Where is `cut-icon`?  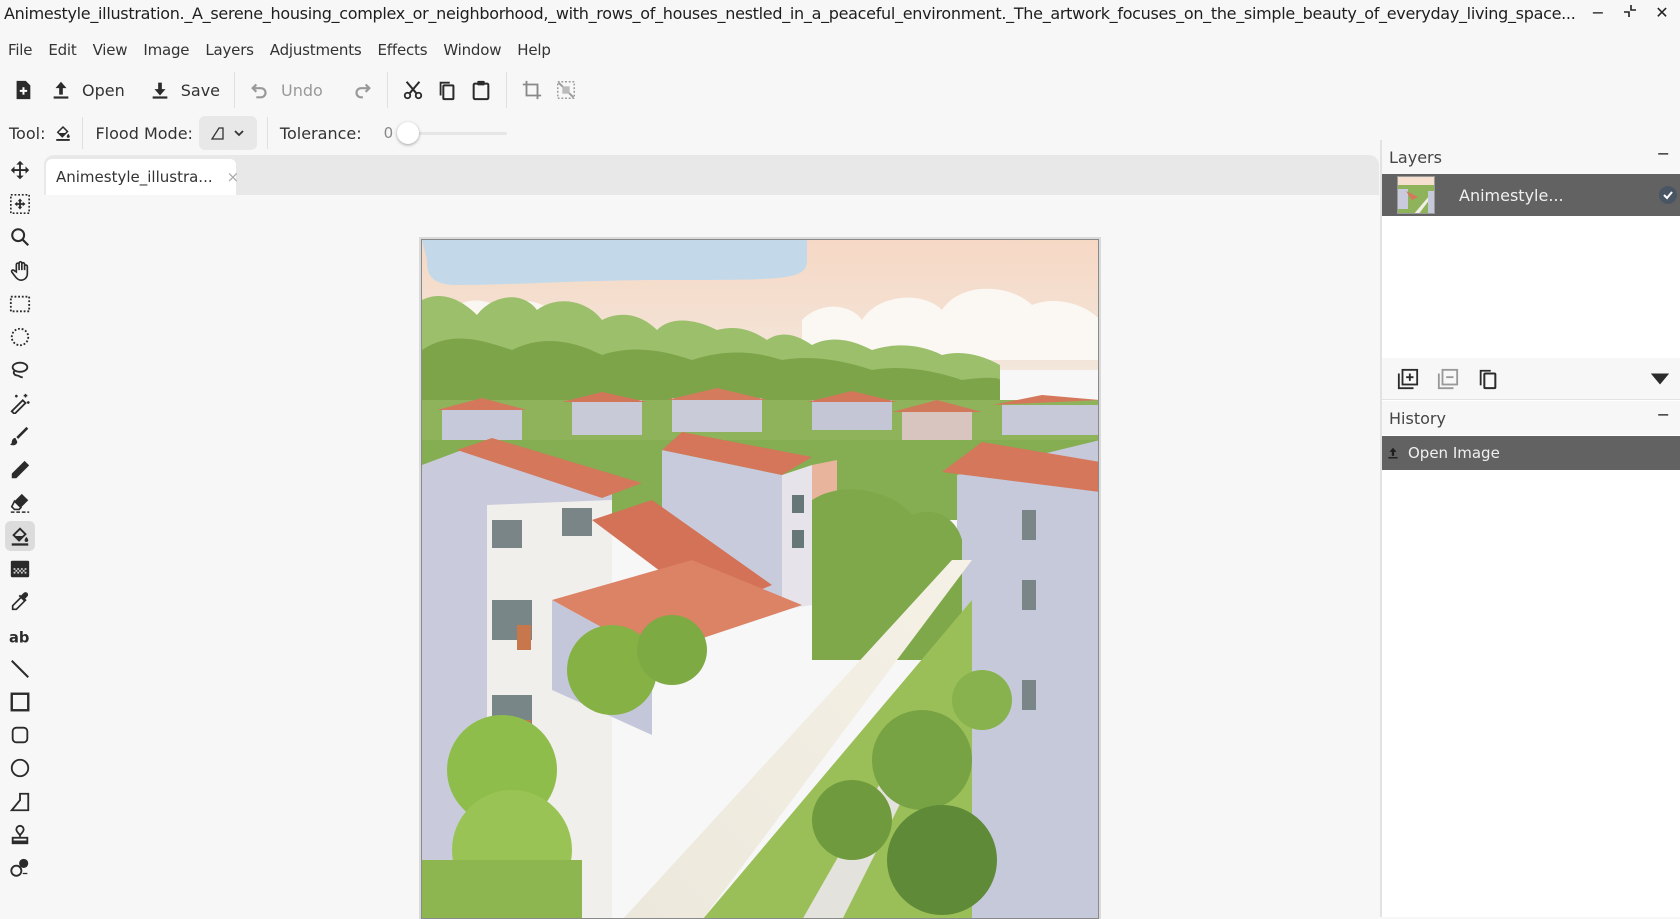 cut-icon is located at coordinates (412, 90).